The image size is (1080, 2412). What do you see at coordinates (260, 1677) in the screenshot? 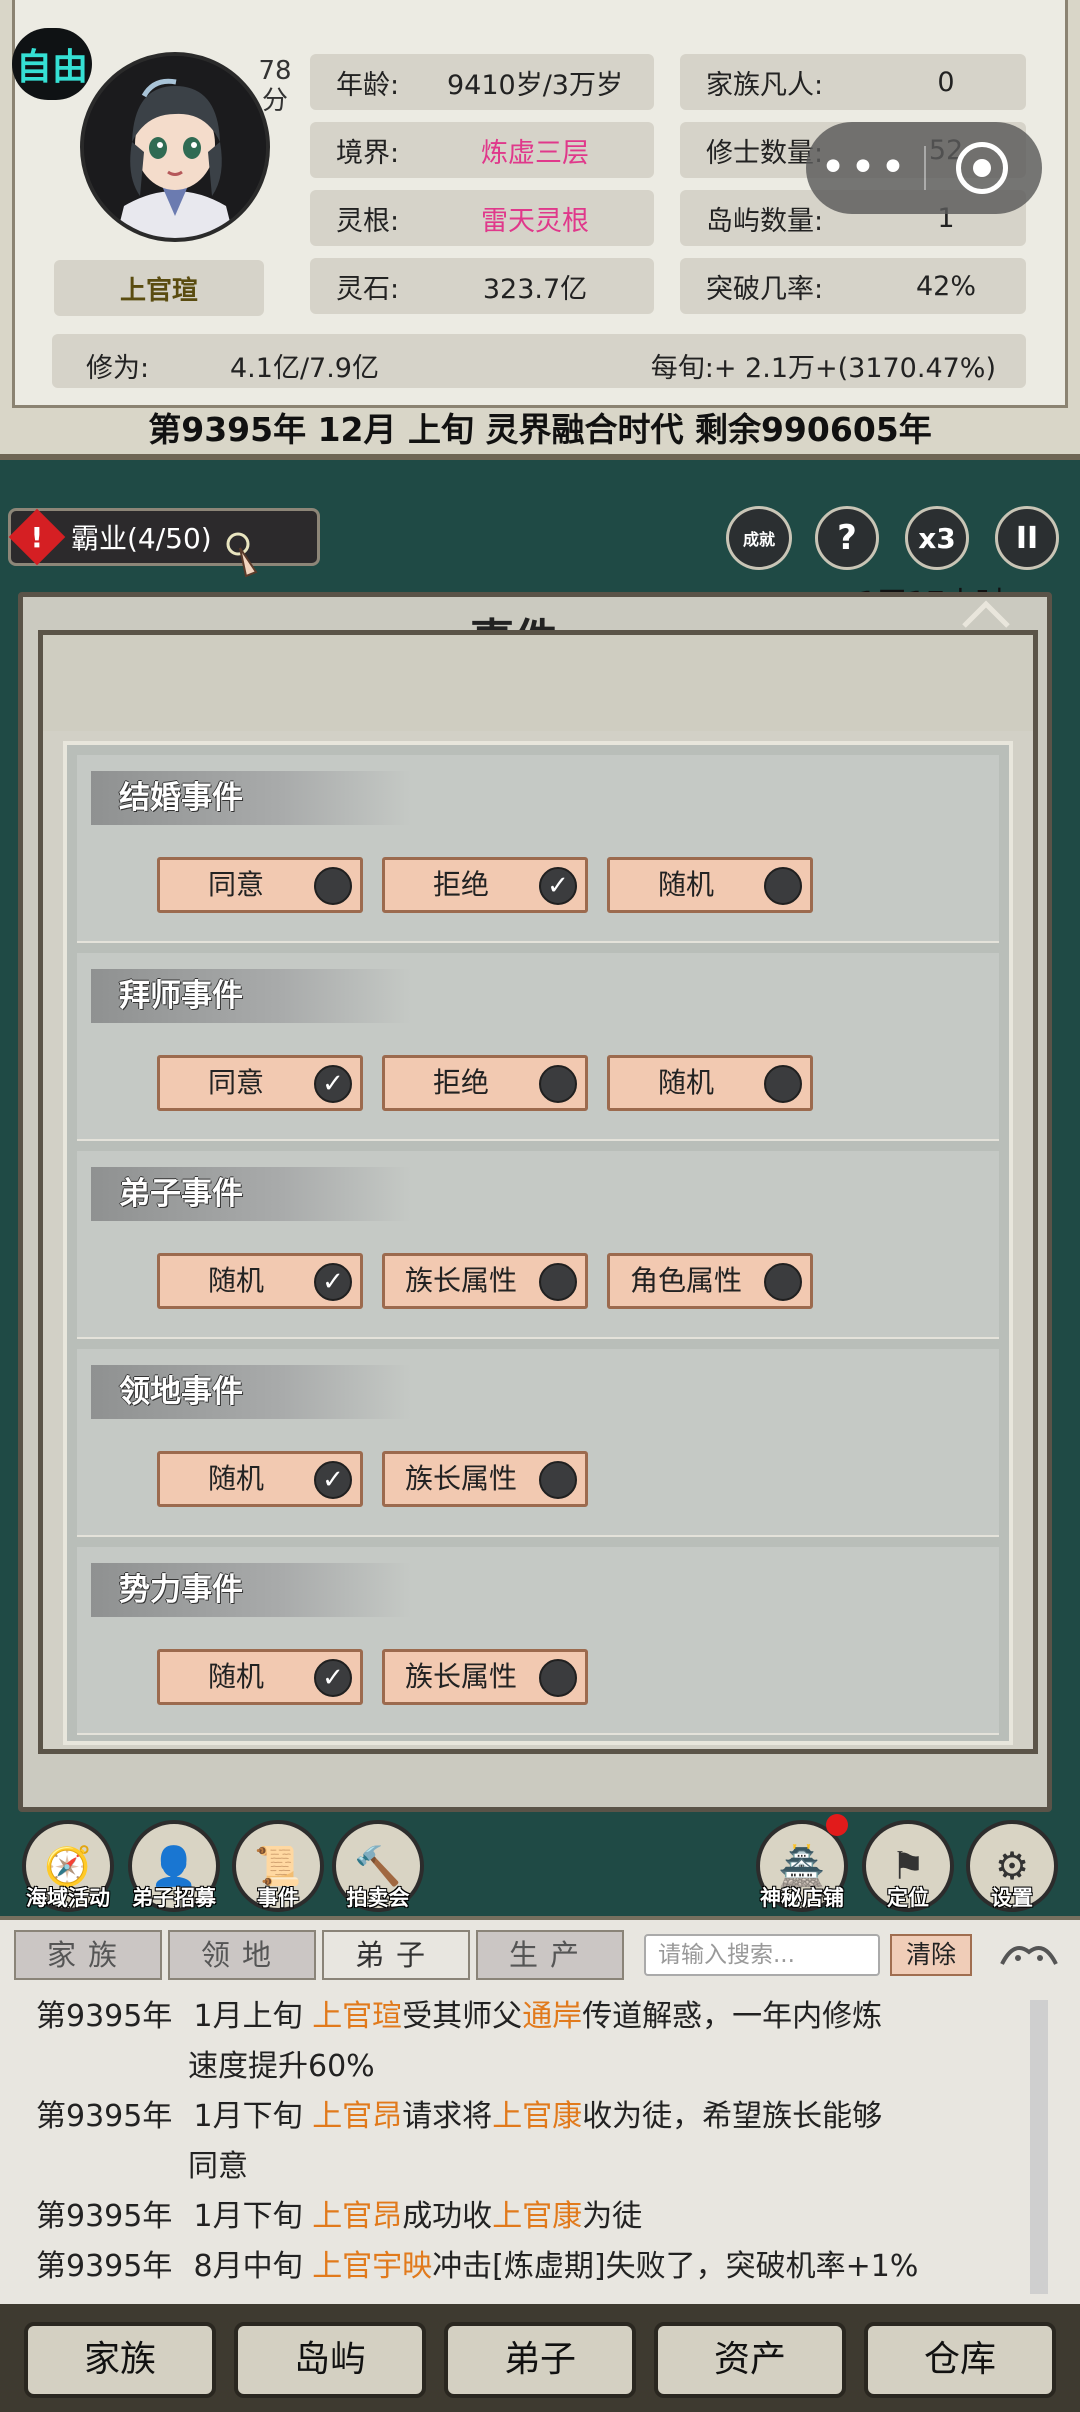
I see `faction-random-option: 随机 ✓` at bounding box center [260, 1677].